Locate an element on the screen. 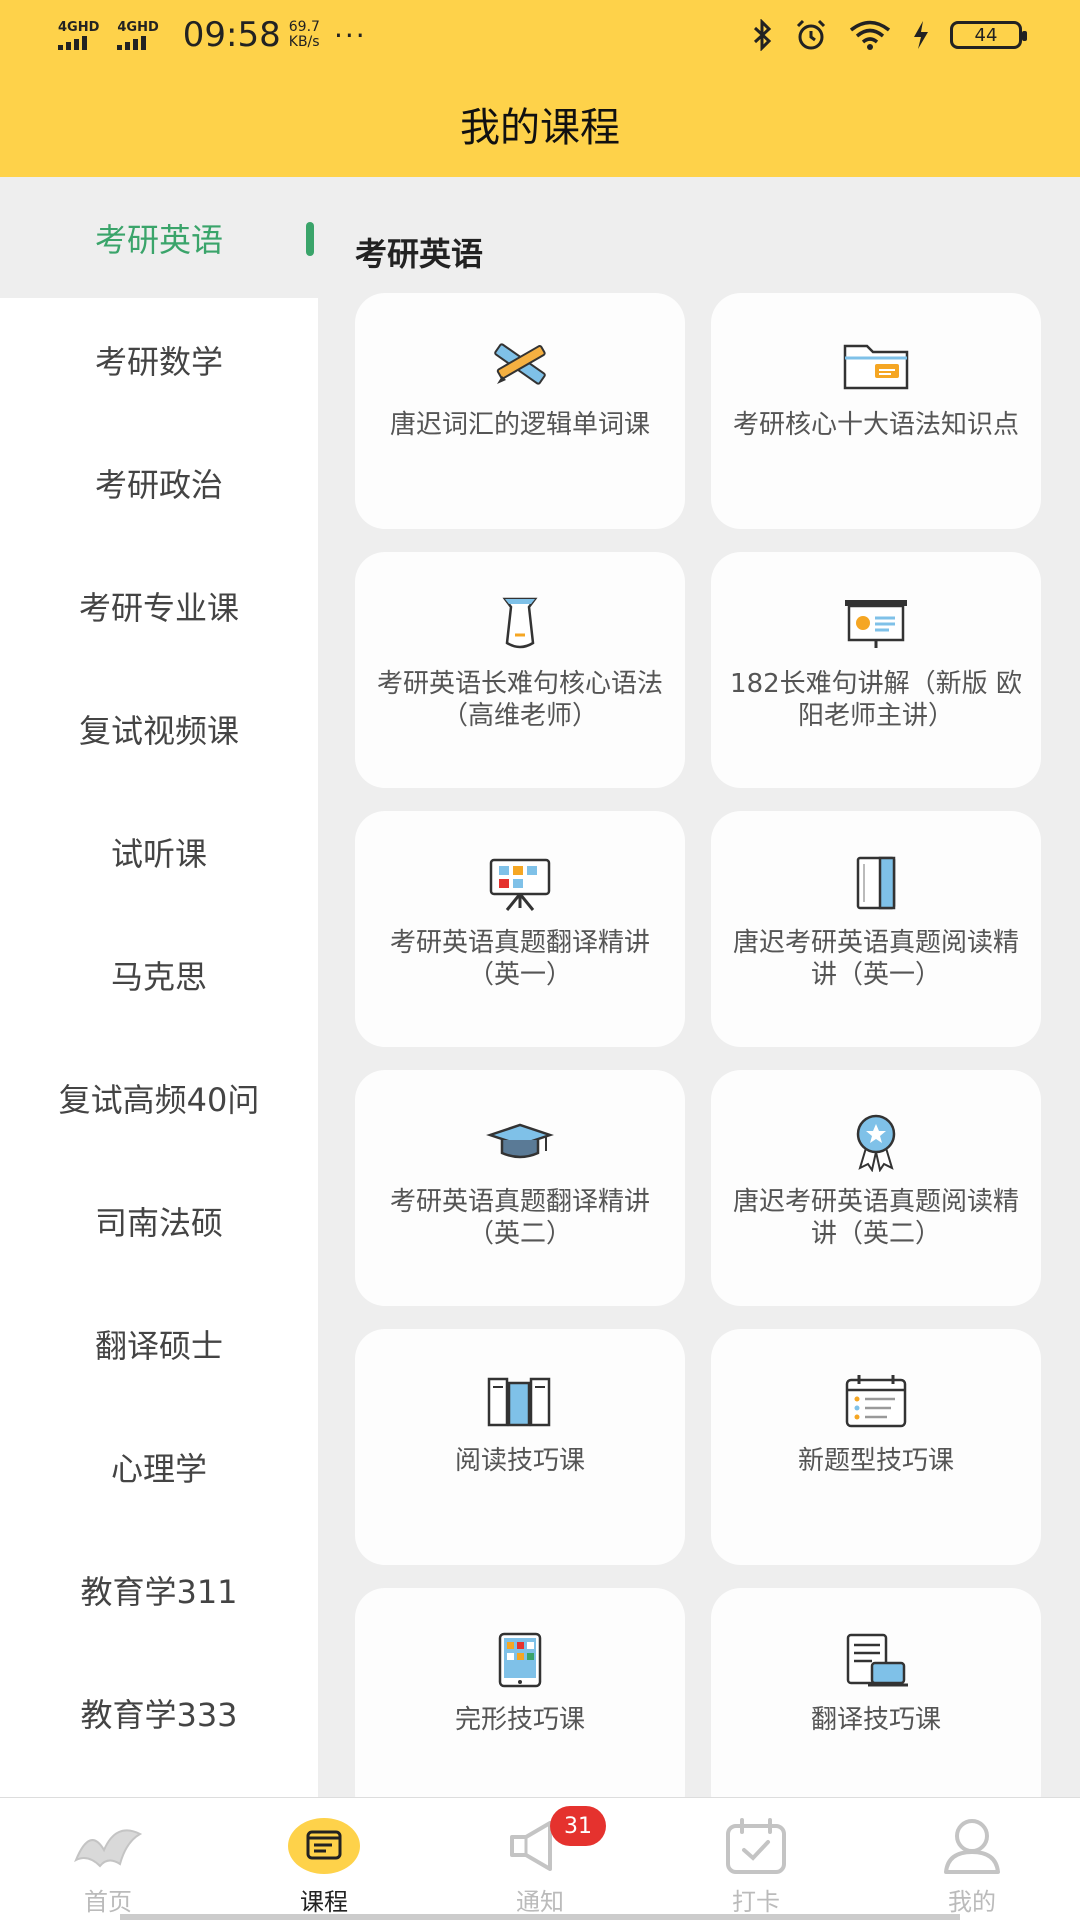 Image resolution: width=1080 pixels, height=1920 pixels. app-header: 4GHD 4GHD 09:58 69.7 KB/s ··· 44 我的课程 is located at coordinates (540, 88).